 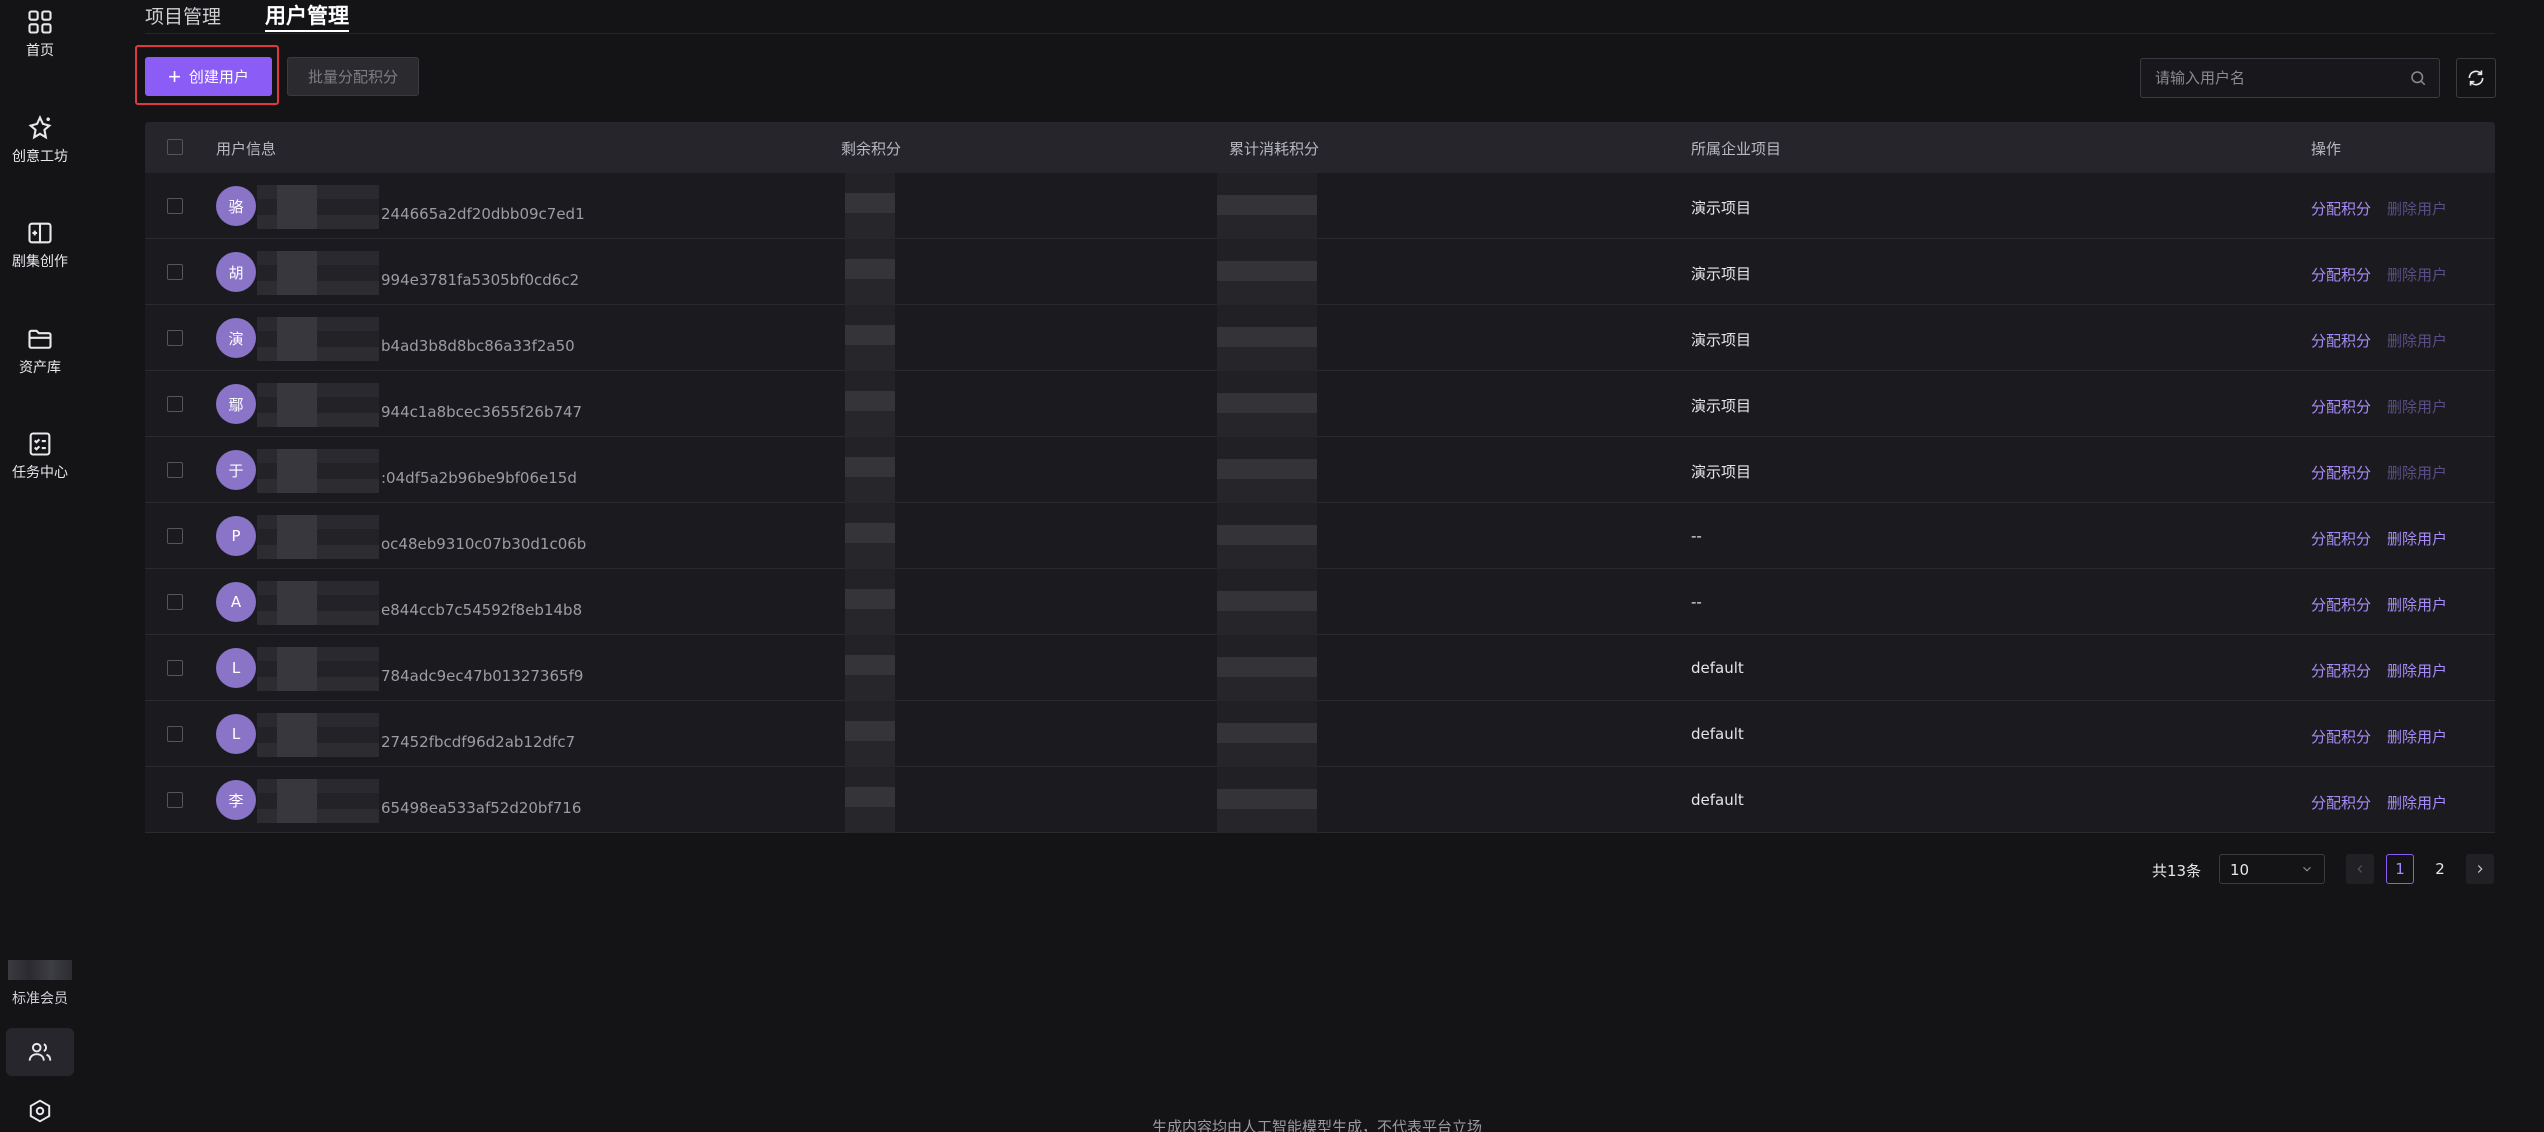 I want to click on table-row: Ae844ccb7c54592f8eb14b8 -- 分配积分 删除用户, so click(x=1320, y=602).